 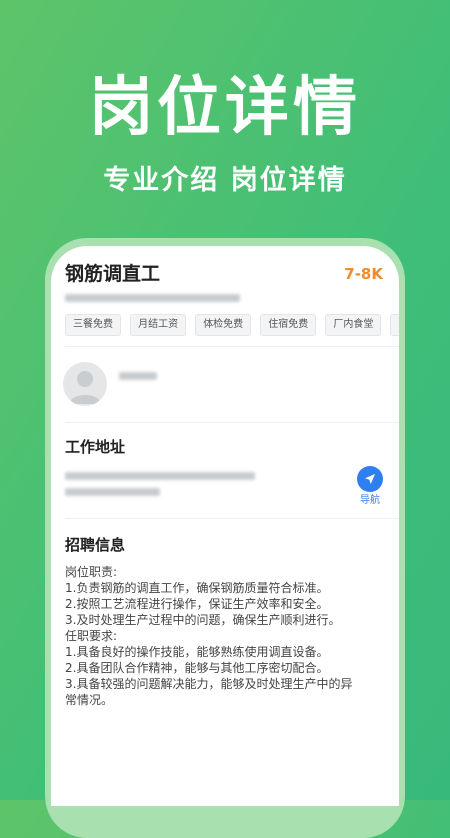 What do you see at coordinates (353, 325) in the screenshot?
I see `benefit-tag: 厂内食堂` at bounding box center [353, 325].